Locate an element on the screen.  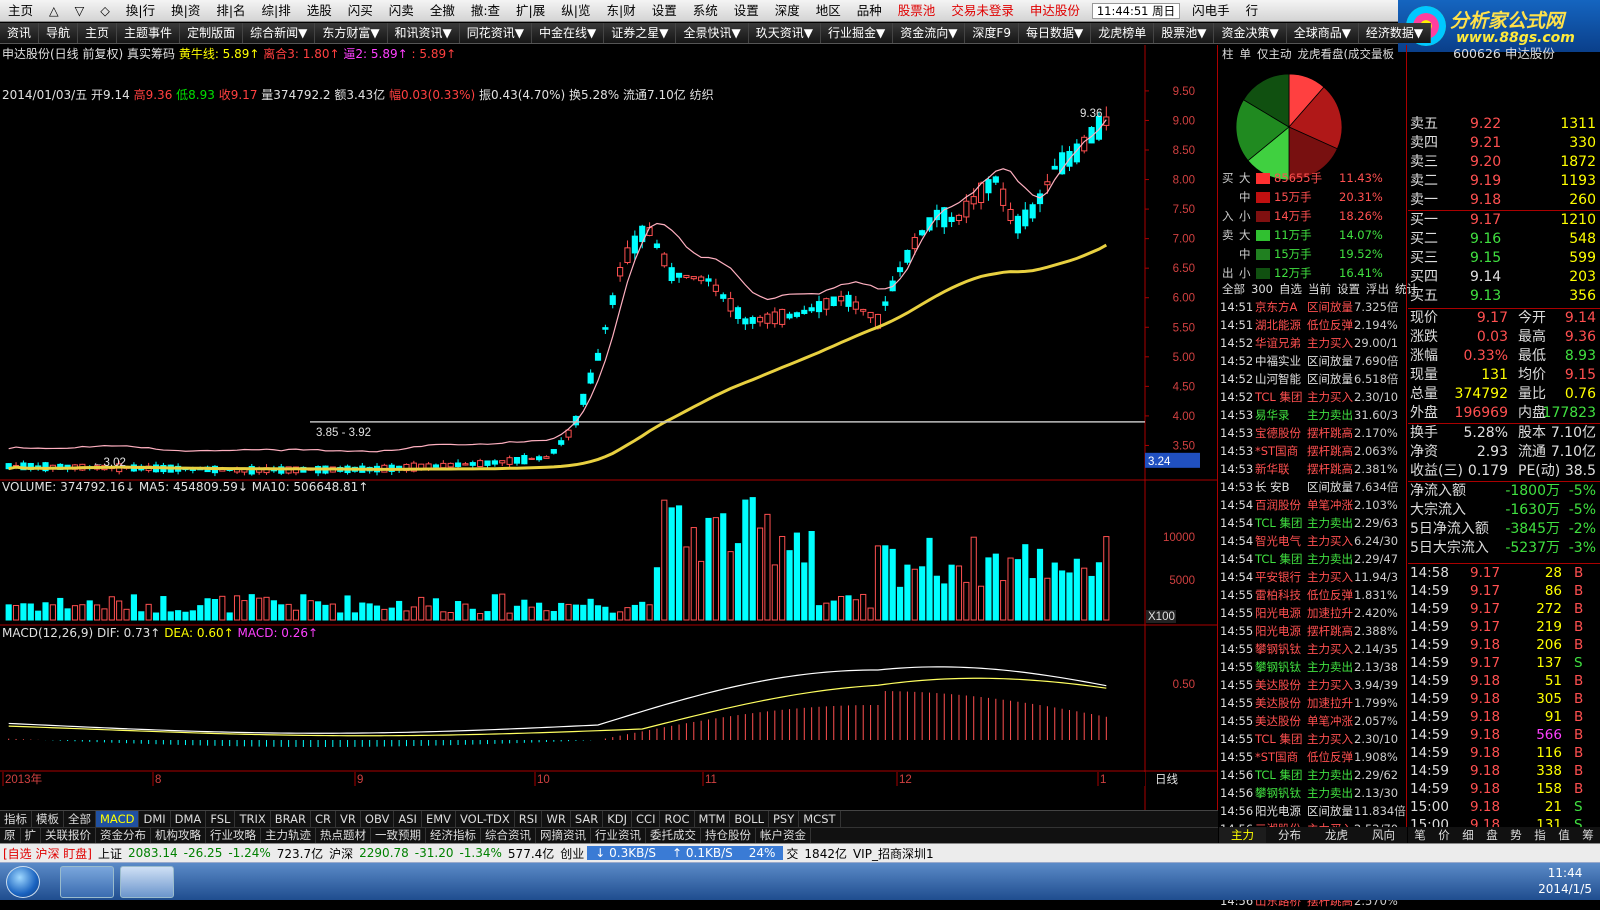
info-tab-1: 扩 is located at coordinates (31, 835).